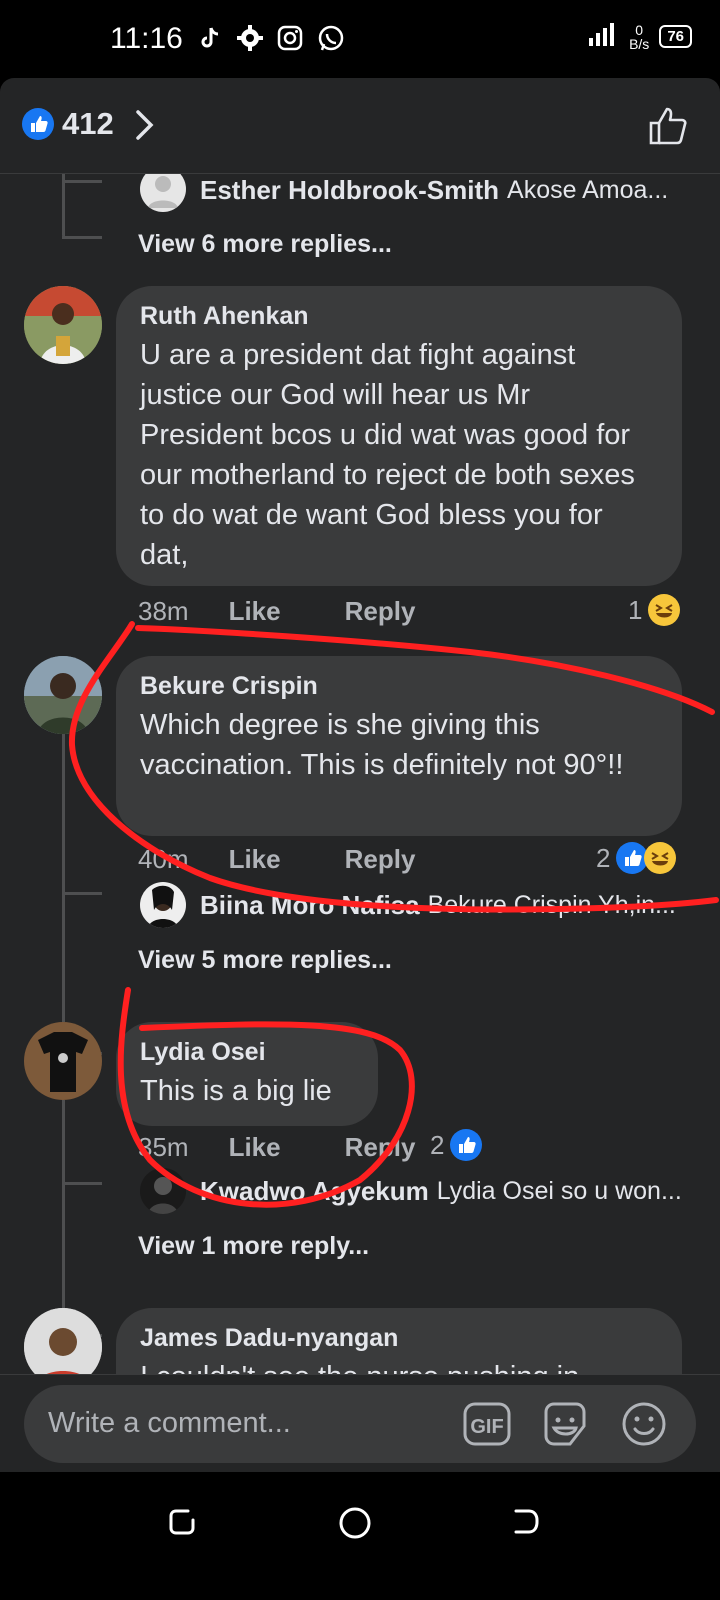  I want to click on comment-bubble: Lydia Osei This is a big lie, so click(247, 1074).